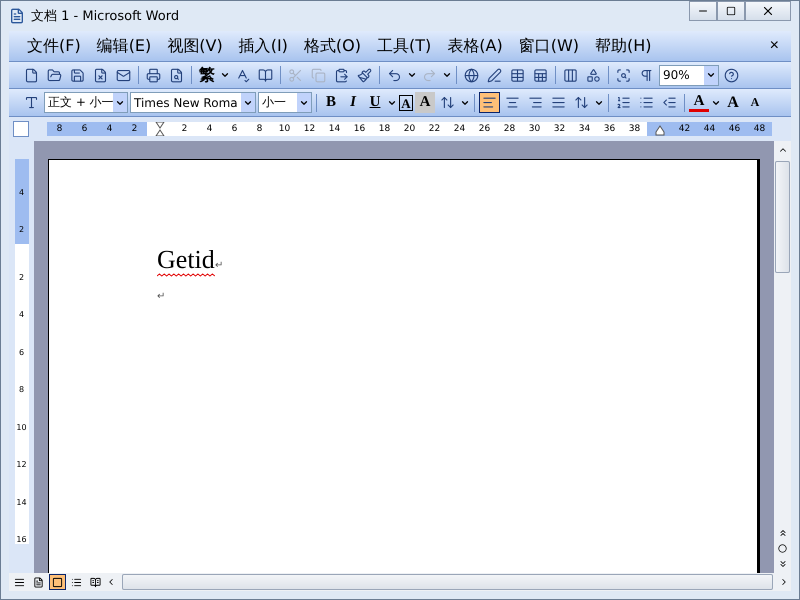 This screenshot has width=800, height=600. I want to click on menu-item: 格式(O), so click(332, 46).